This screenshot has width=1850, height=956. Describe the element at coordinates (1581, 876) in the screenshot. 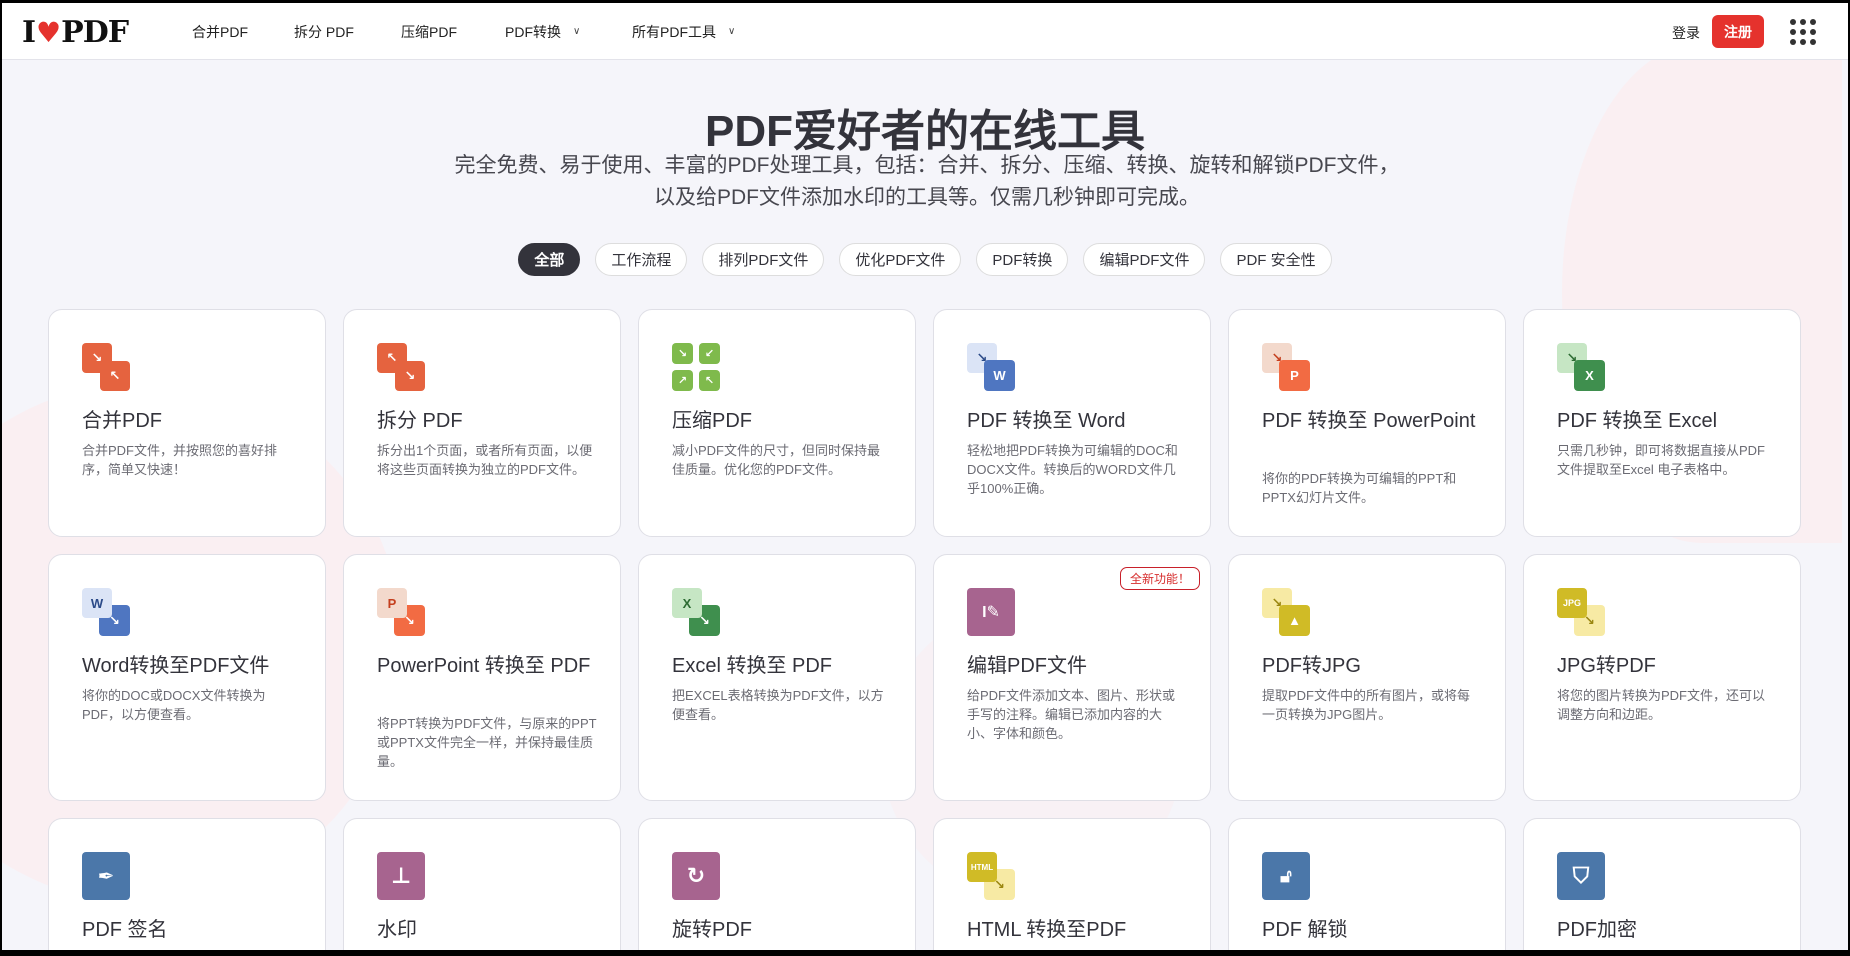

I see `protect-pdf-icon: ⛉` at that location.